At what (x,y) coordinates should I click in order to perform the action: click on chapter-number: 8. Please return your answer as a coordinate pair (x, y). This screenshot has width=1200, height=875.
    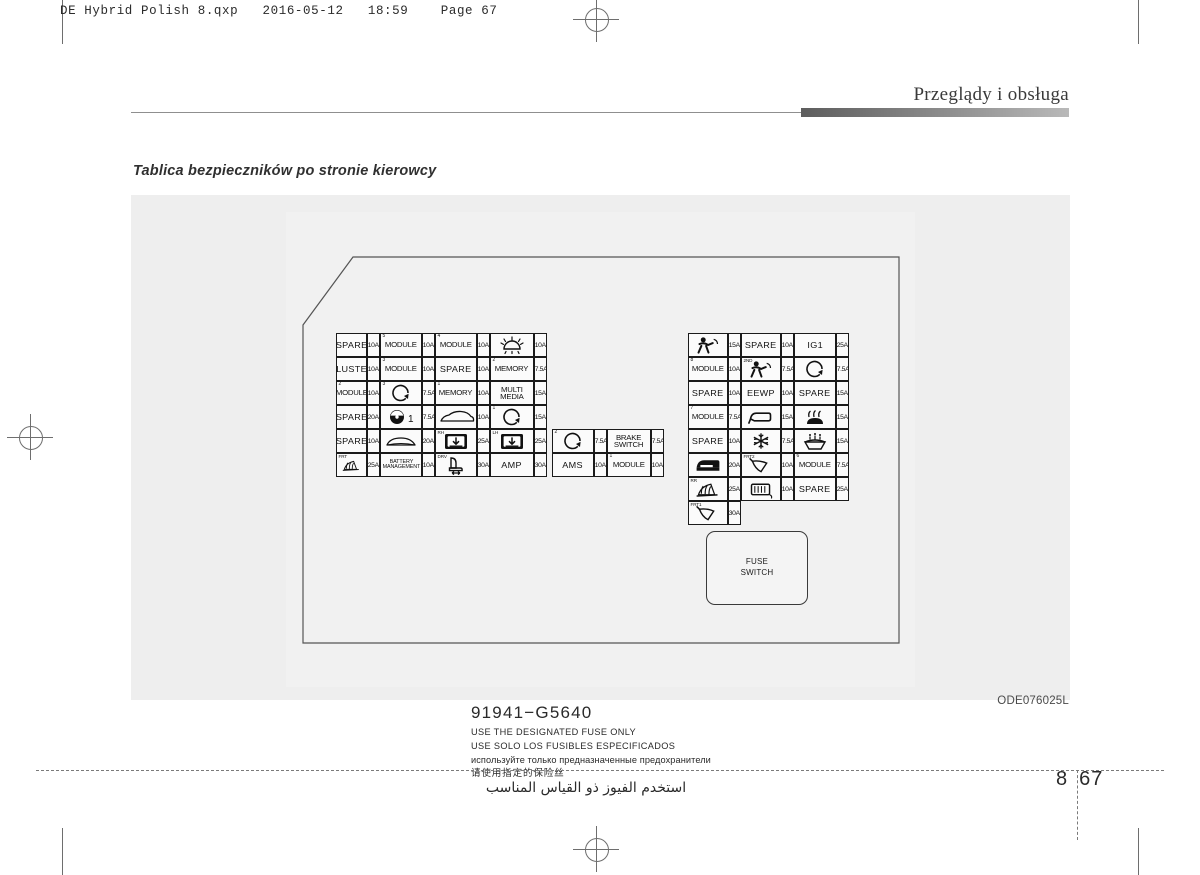
    Looking at the image, I should click on (1062, 779).